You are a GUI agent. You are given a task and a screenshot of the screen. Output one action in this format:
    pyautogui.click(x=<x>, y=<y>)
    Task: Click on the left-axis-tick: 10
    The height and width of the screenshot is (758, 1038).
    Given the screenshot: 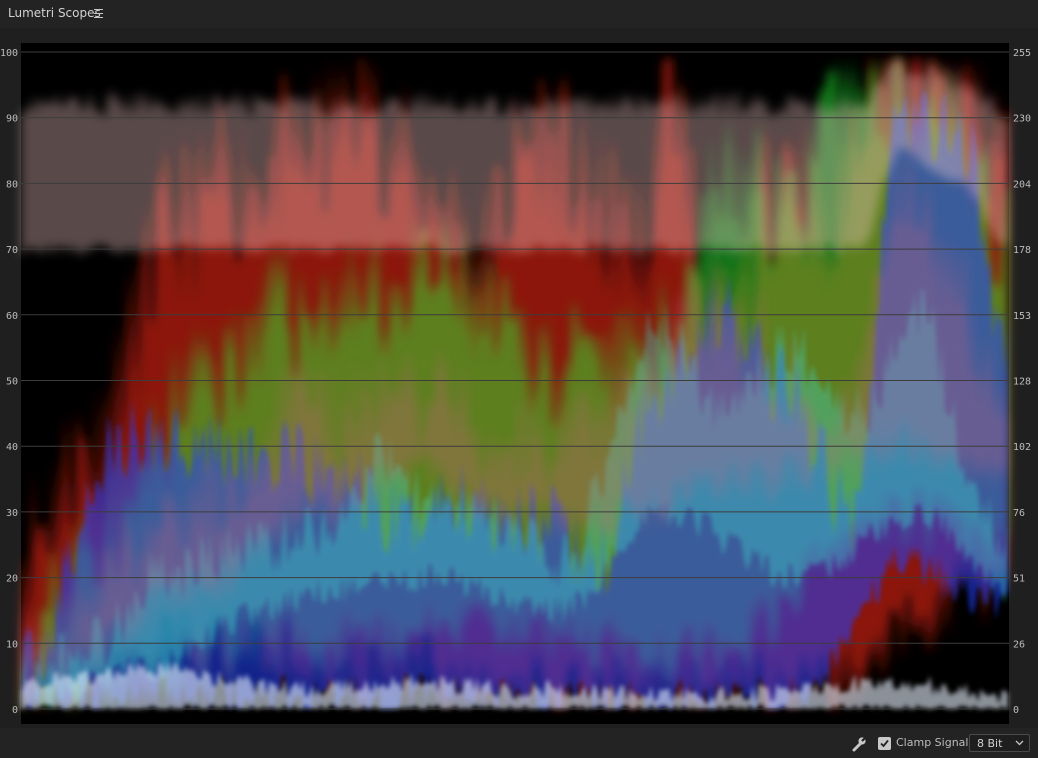 What is the action you would take?
    pyautogui.click(x=12, y=644)
    